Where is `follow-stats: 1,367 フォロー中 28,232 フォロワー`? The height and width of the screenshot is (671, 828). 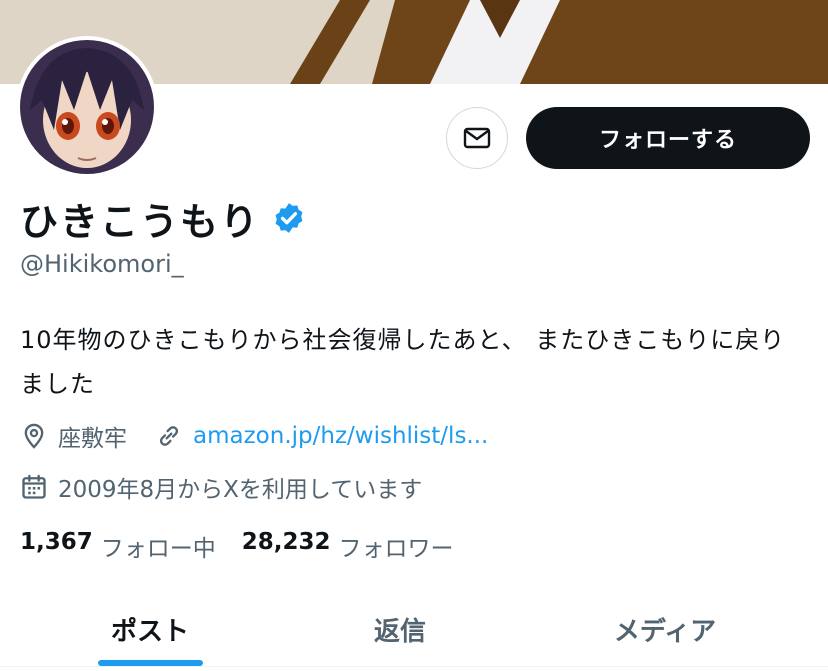
follow-stats: 1,367 フォロー中 28,232 フォロワー is located at coordinates (250, 546).